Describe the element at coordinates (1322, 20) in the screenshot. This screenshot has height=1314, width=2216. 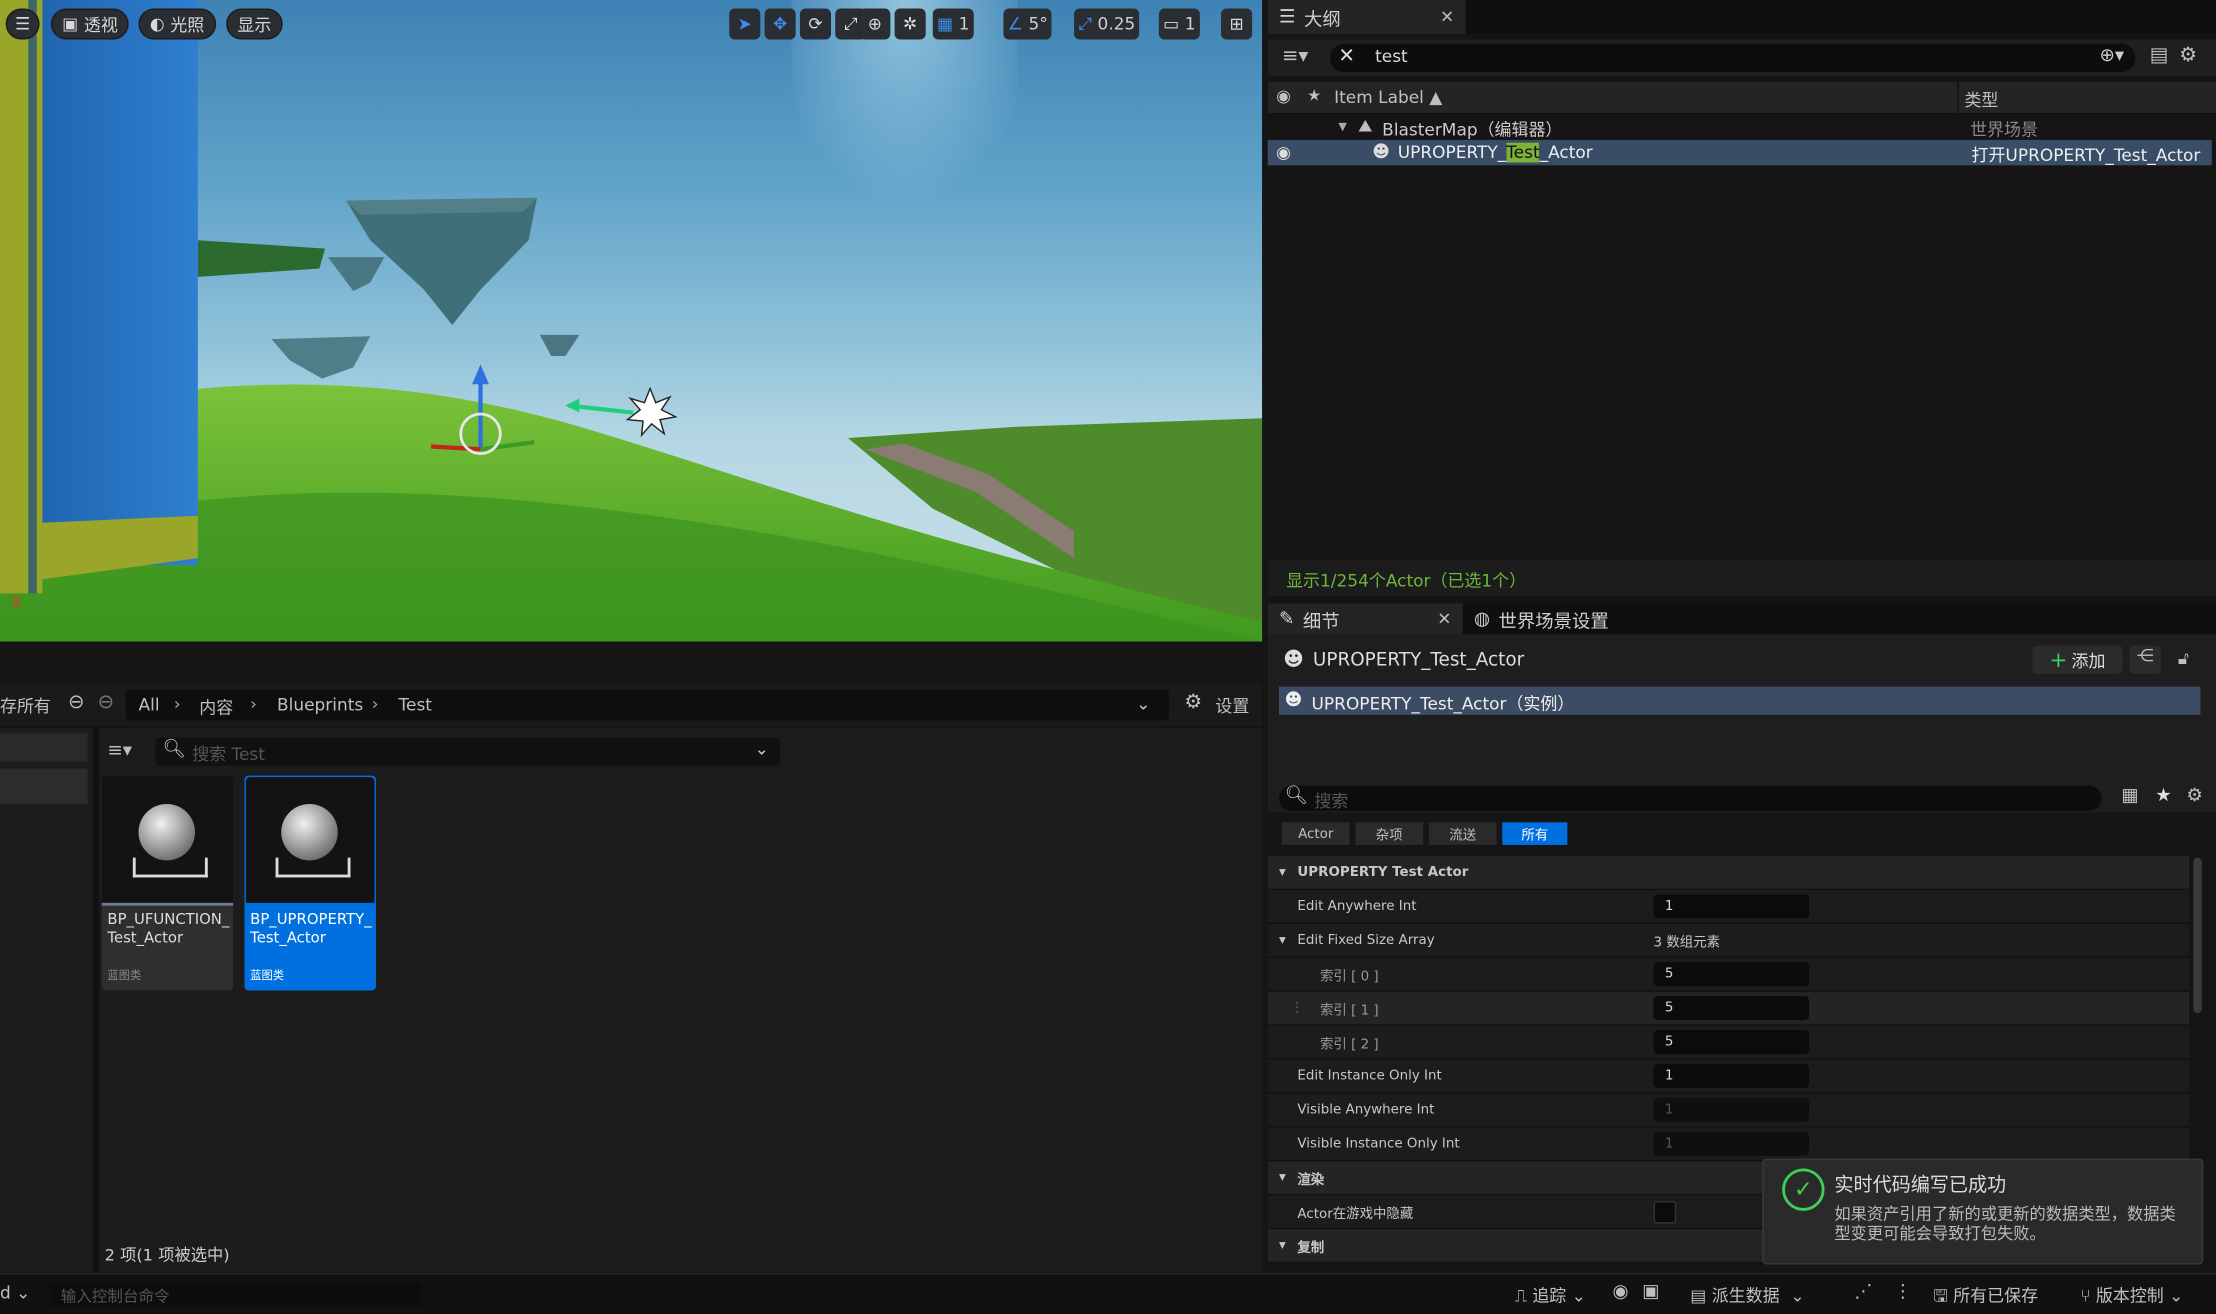
I see `outliner-tab-label: 大纲` at that location.